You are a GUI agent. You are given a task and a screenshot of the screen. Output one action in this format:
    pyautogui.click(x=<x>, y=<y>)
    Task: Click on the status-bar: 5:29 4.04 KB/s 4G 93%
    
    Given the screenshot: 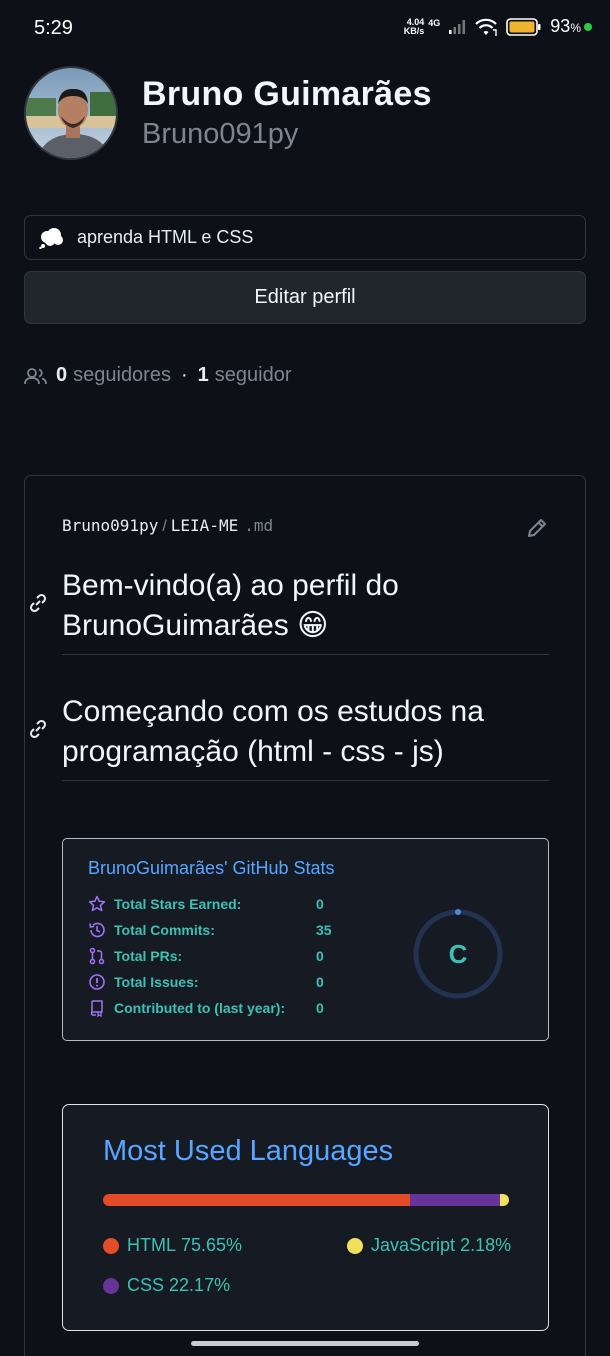 What is the action you would take?
    pyautogui.click(x=305, y=29)
    